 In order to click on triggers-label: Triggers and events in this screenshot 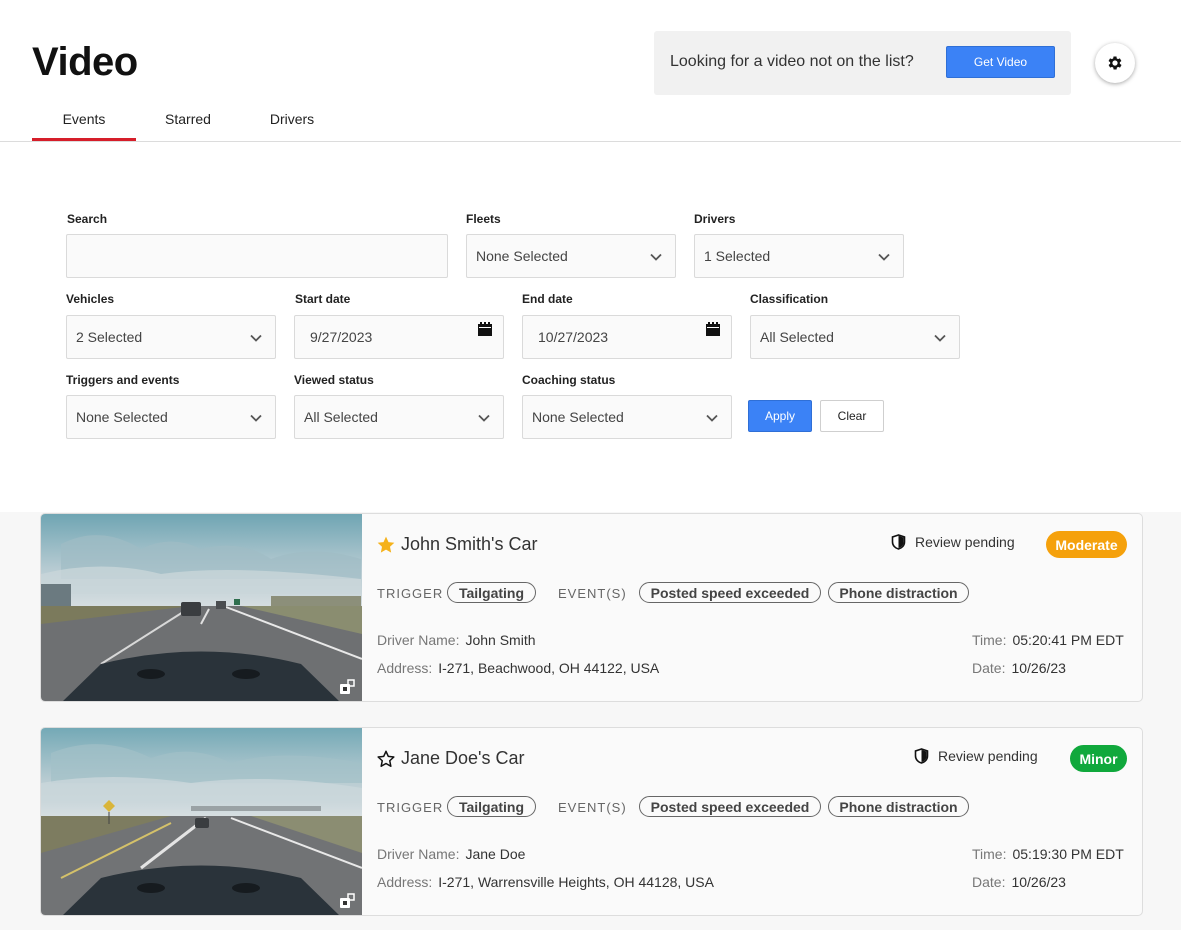, I will do `click(123, 380)`.